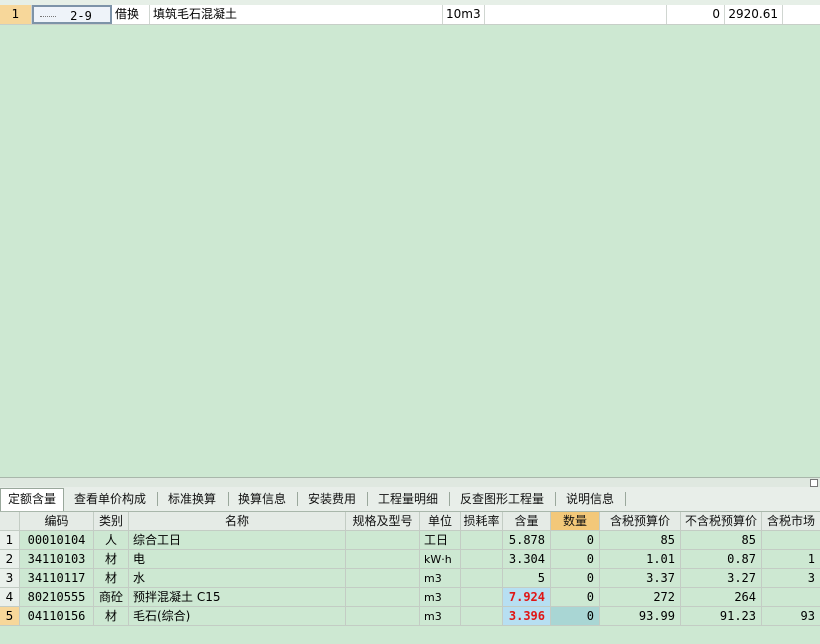 The height and width of the screenshot is (644, 820). What do you see at coordinates (791, 616) in the screenshot?
I see `cell-tax-market: 93` at bounding box center [791, 616].